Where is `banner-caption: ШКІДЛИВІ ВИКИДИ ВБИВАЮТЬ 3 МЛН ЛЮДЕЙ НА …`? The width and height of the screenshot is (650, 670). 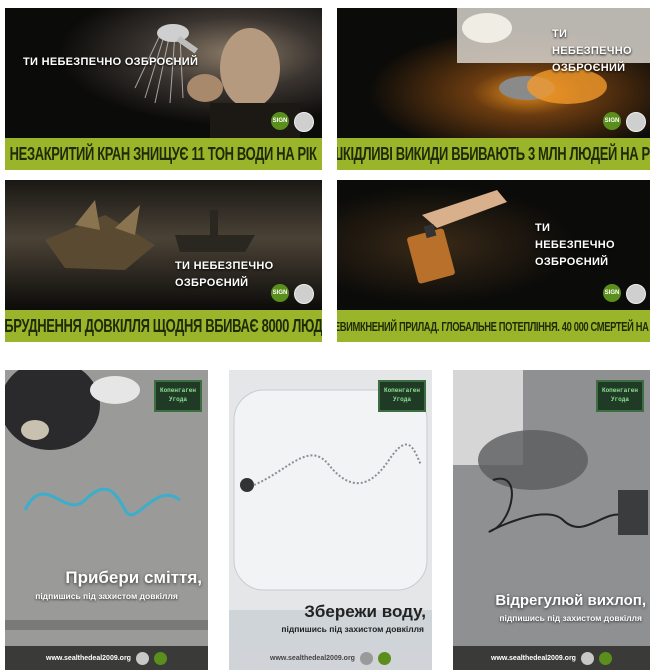
banner-caption: ШКІДЛИВІ ВИКИДИ ВБИВАЮТЬ 3 МЛН ЛЮДЕЙ НА … is located at coordinates (493, 153).